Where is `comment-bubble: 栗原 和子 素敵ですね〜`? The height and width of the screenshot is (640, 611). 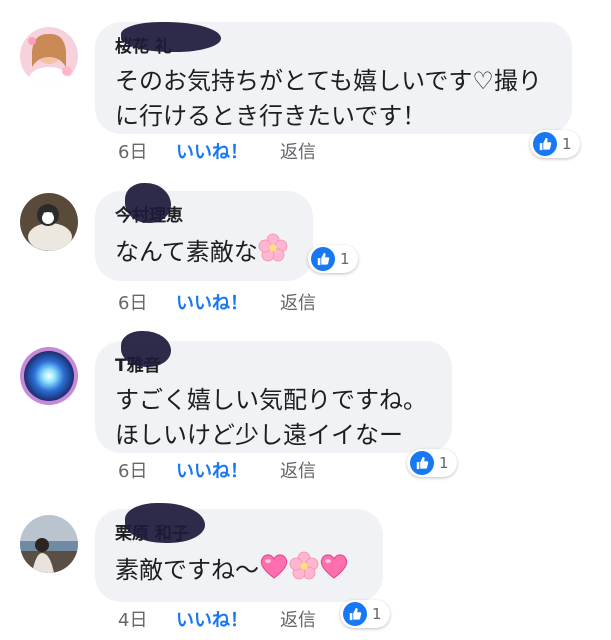
comment-bubble: 栗原 和子 素敵ですね〜 is located at coordinates (239, 552).